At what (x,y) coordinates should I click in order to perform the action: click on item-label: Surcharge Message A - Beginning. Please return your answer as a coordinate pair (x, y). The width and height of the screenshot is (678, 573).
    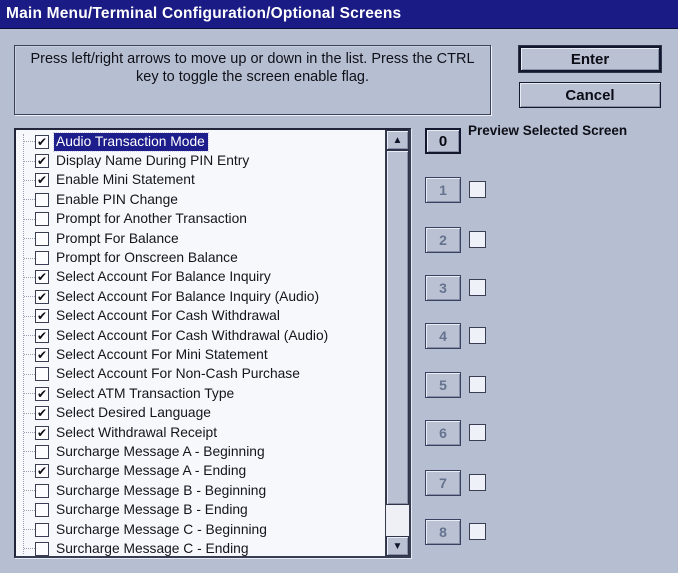
    Looking at the image, I should click on (161, 452).